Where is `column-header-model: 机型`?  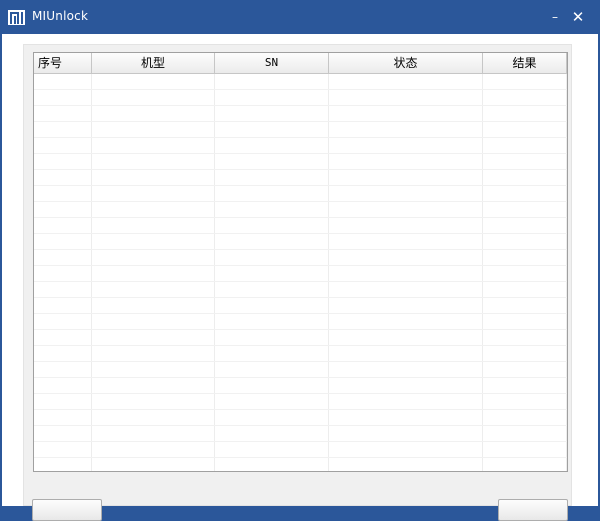 column-header-model: 机型 is located at coordinates (153, 63).